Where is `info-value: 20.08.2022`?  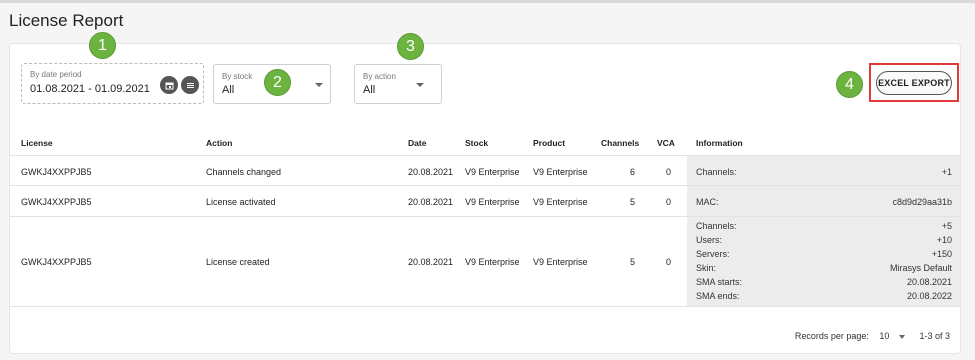 info-value: 20.08.2022 is located at coordinates (929, 296).